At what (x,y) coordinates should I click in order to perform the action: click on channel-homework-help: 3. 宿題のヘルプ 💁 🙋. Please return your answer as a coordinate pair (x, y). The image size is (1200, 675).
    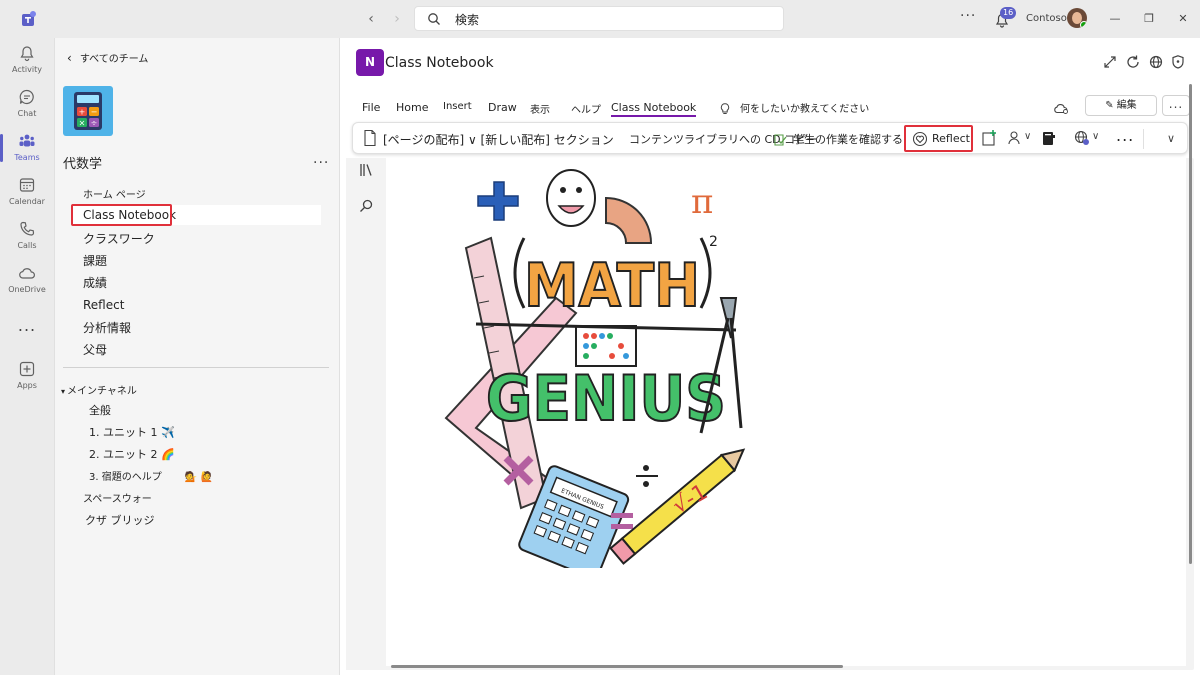
    Looking at the image, I should click on (151, 475).